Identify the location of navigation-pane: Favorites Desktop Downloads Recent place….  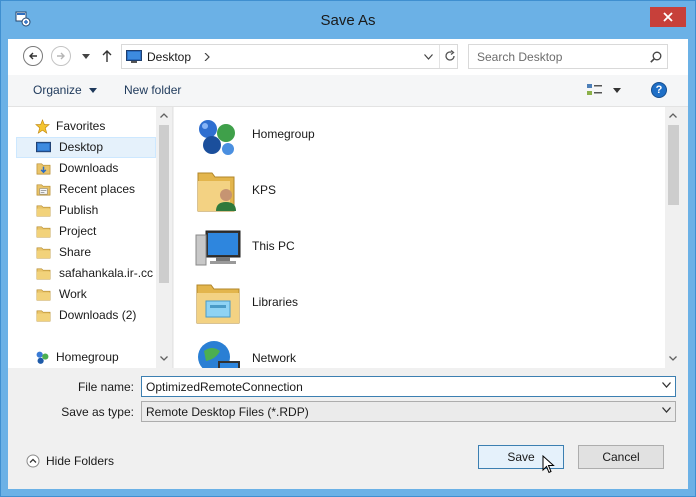
(90, 237).